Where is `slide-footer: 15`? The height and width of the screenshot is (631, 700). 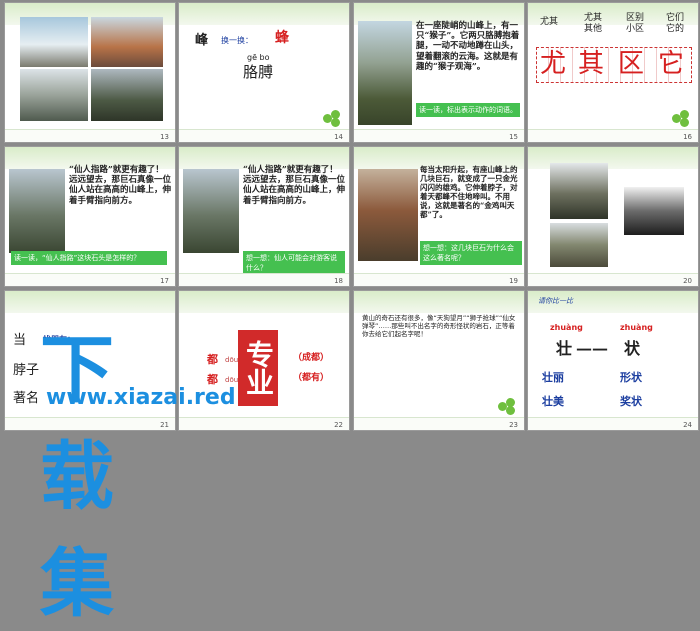 slide-footer: 15 is located at coordinates (439, 135).